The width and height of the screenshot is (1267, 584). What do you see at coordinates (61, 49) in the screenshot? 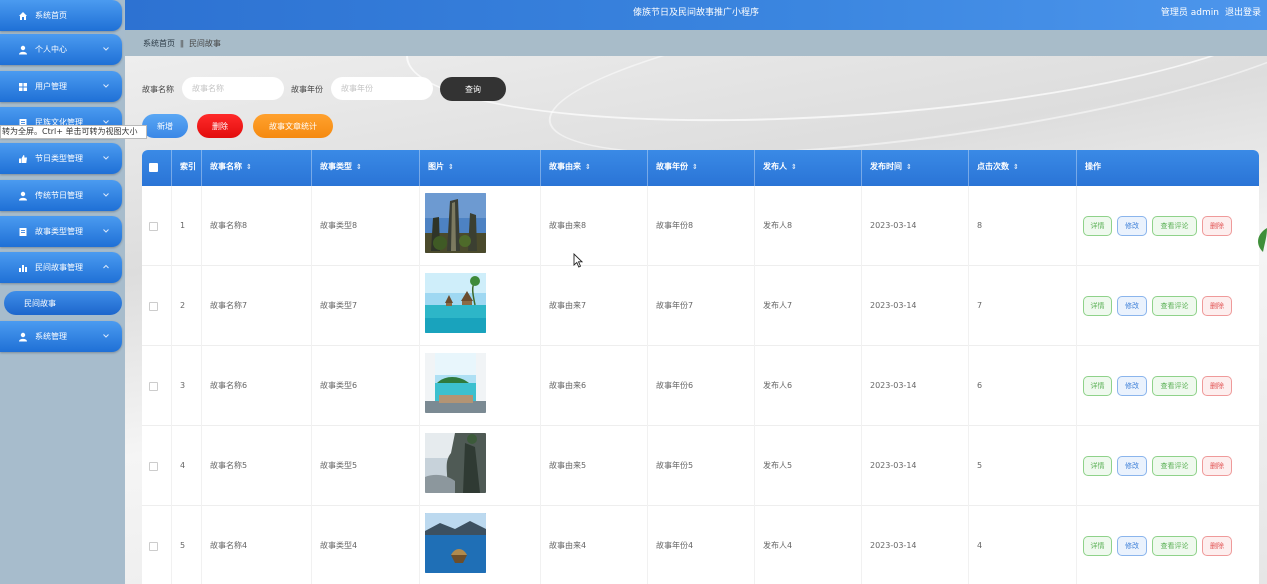
I see `sidebar-item-profile: 个人中心` at bounding box center [61, 49].